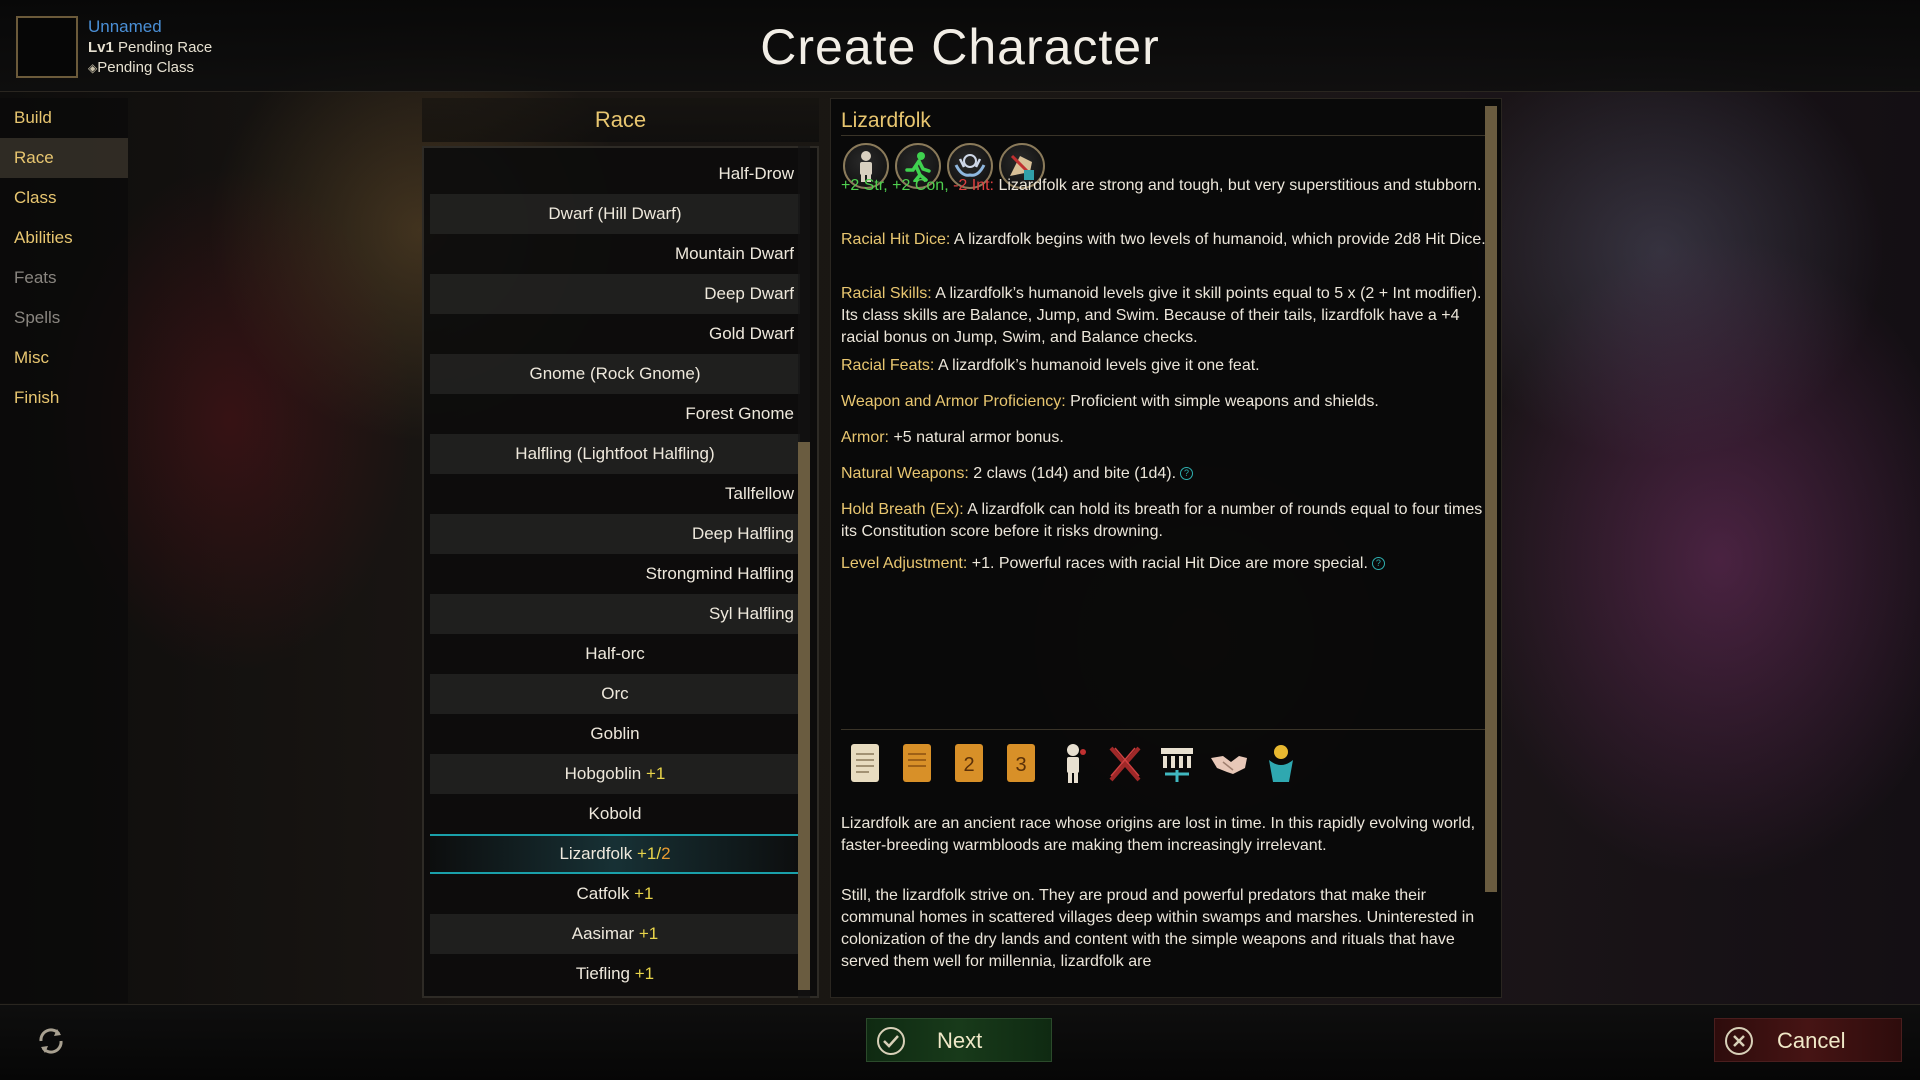 This screenshot has width=1920, height=1080. What do you see at coordinates (751, 333) in the screenshot?
I see `race-label: Gold Dwarf` at bounding box center [751, 333].